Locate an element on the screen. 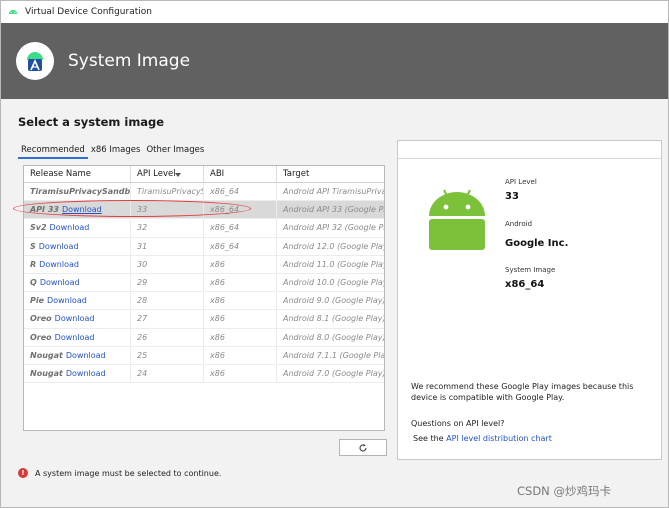 This screenshot has width=669, height=508. api-chart-line: See the API level distribution chart is located at coordinates (482, 438).